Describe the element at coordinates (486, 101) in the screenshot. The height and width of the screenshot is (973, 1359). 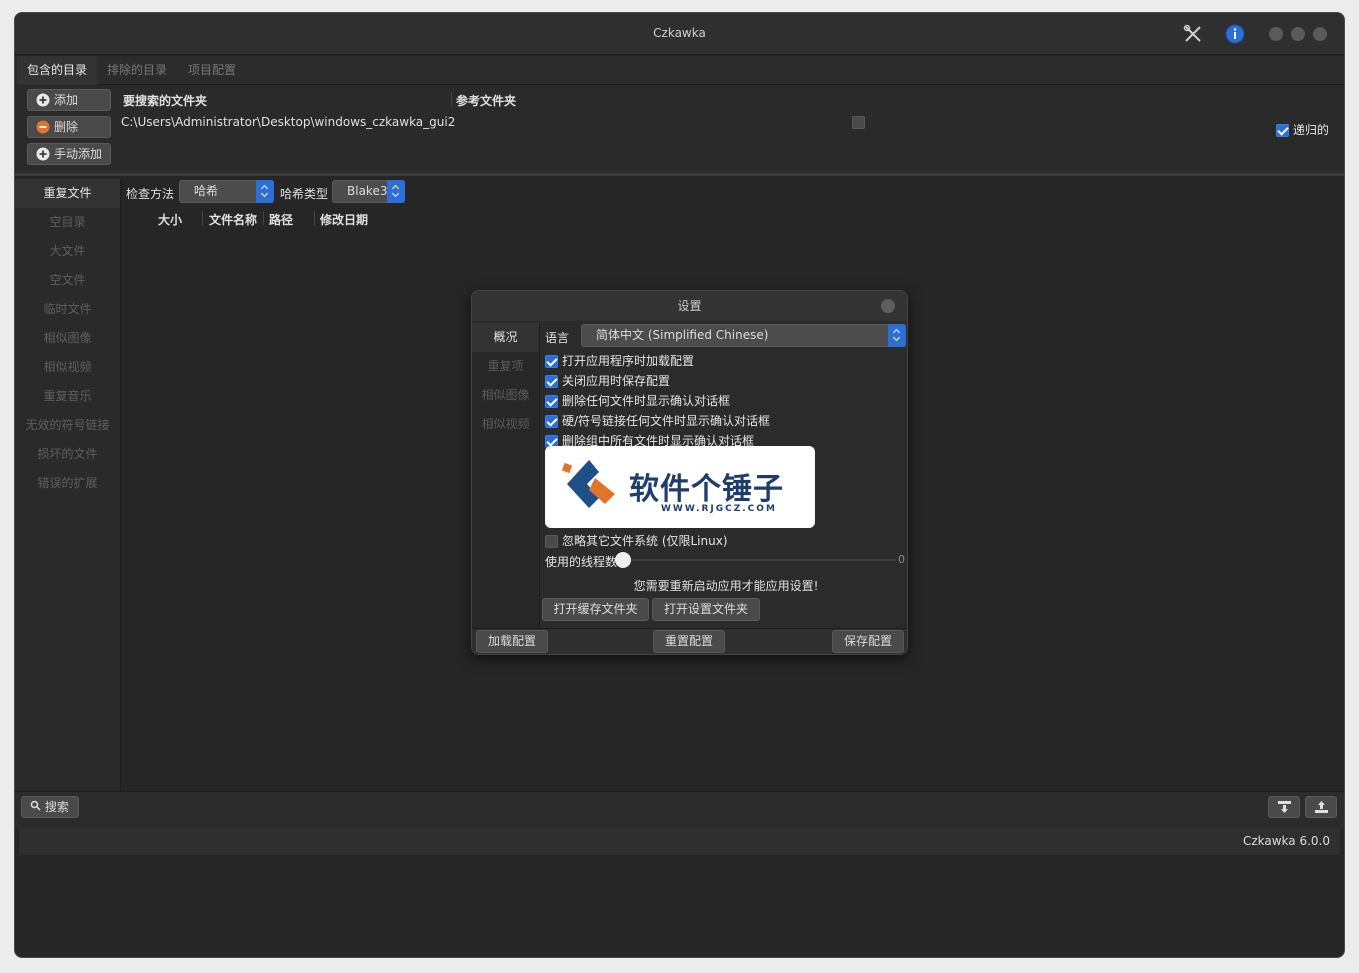
I see `reference-folder-header: 参考文件夹` at that location.